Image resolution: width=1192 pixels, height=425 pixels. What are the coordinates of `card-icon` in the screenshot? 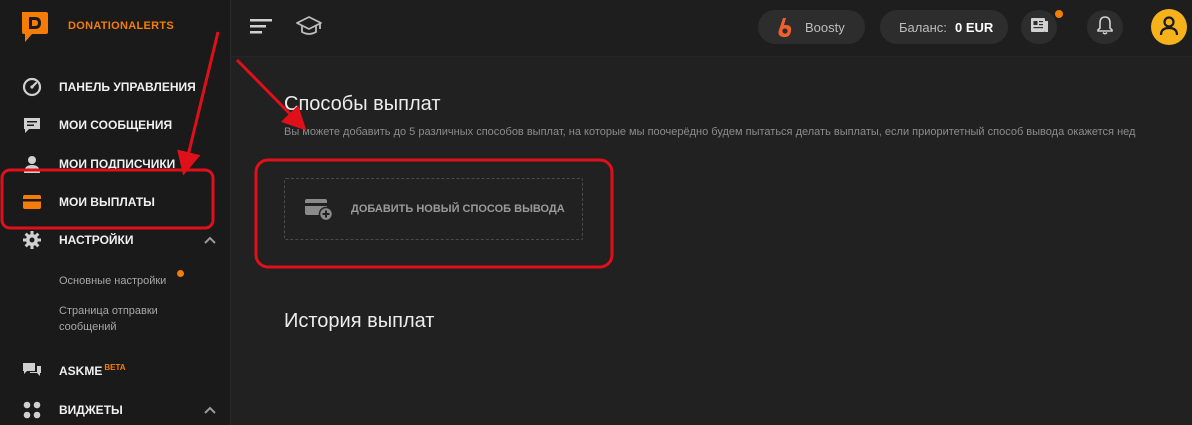 It's located at (32, 202).